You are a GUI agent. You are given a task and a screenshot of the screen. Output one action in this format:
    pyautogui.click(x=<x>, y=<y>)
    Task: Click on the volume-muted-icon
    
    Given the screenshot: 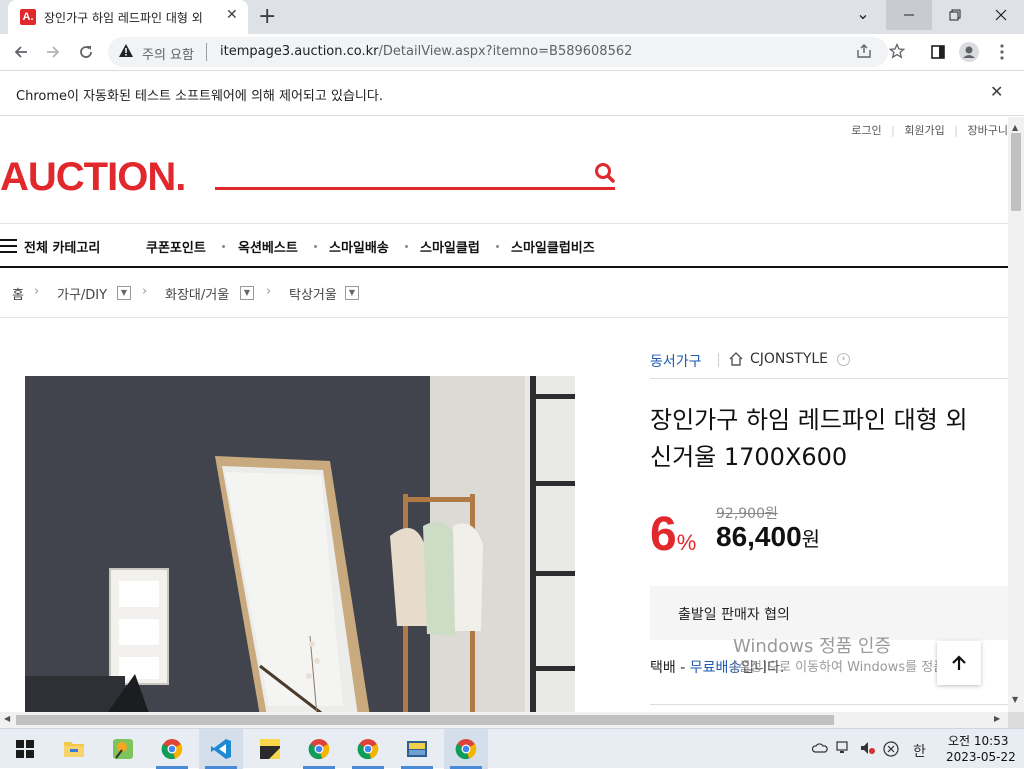 What is the action you would take?
    pyautogui.click(x=868, y=750)
    